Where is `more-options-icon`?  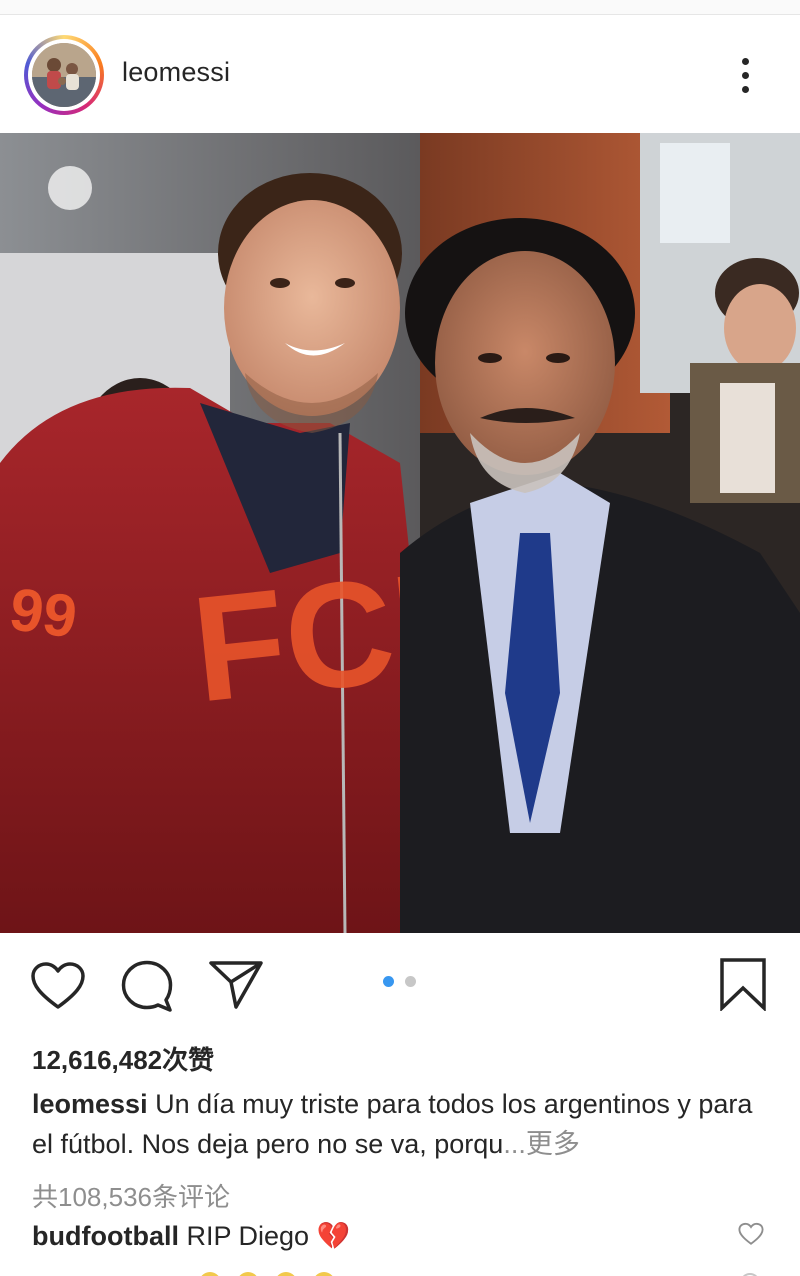 more-options-icon is located at coordinates (746, 76).